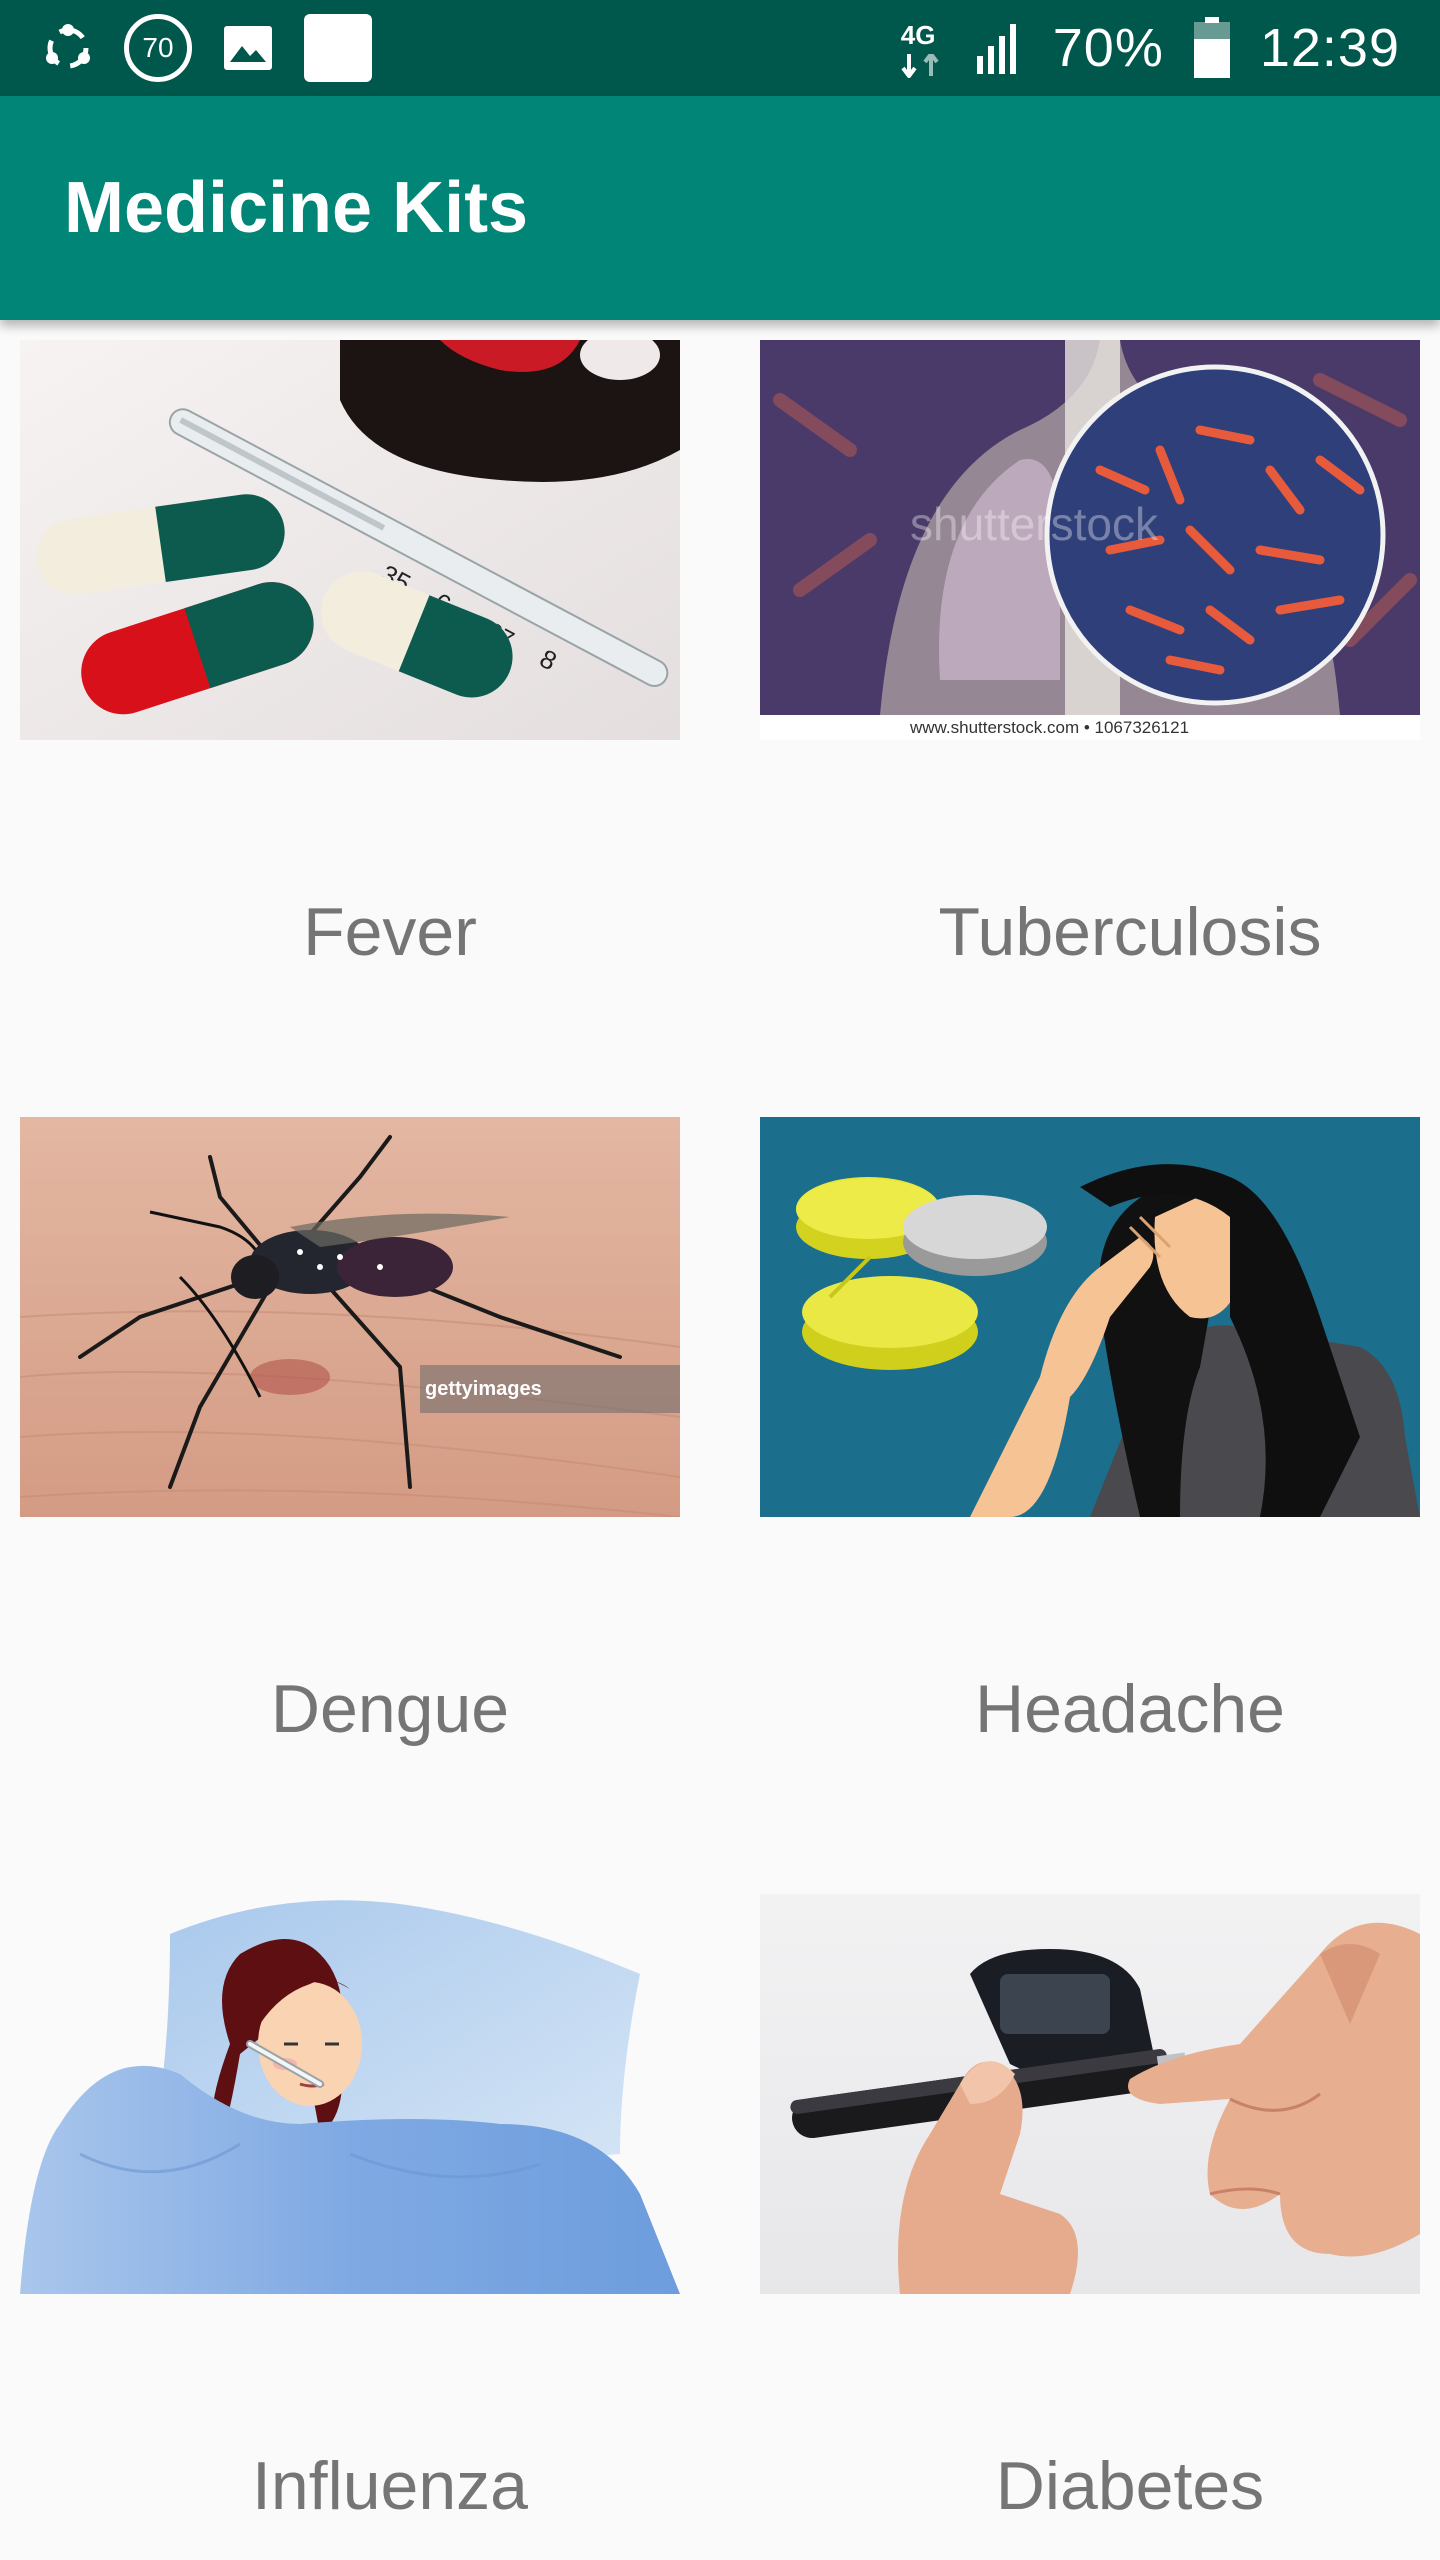 The height and width of the screenshot is (2560, 1440). I want to click on kit-label-headache: Headache, so click(1130, 1709).